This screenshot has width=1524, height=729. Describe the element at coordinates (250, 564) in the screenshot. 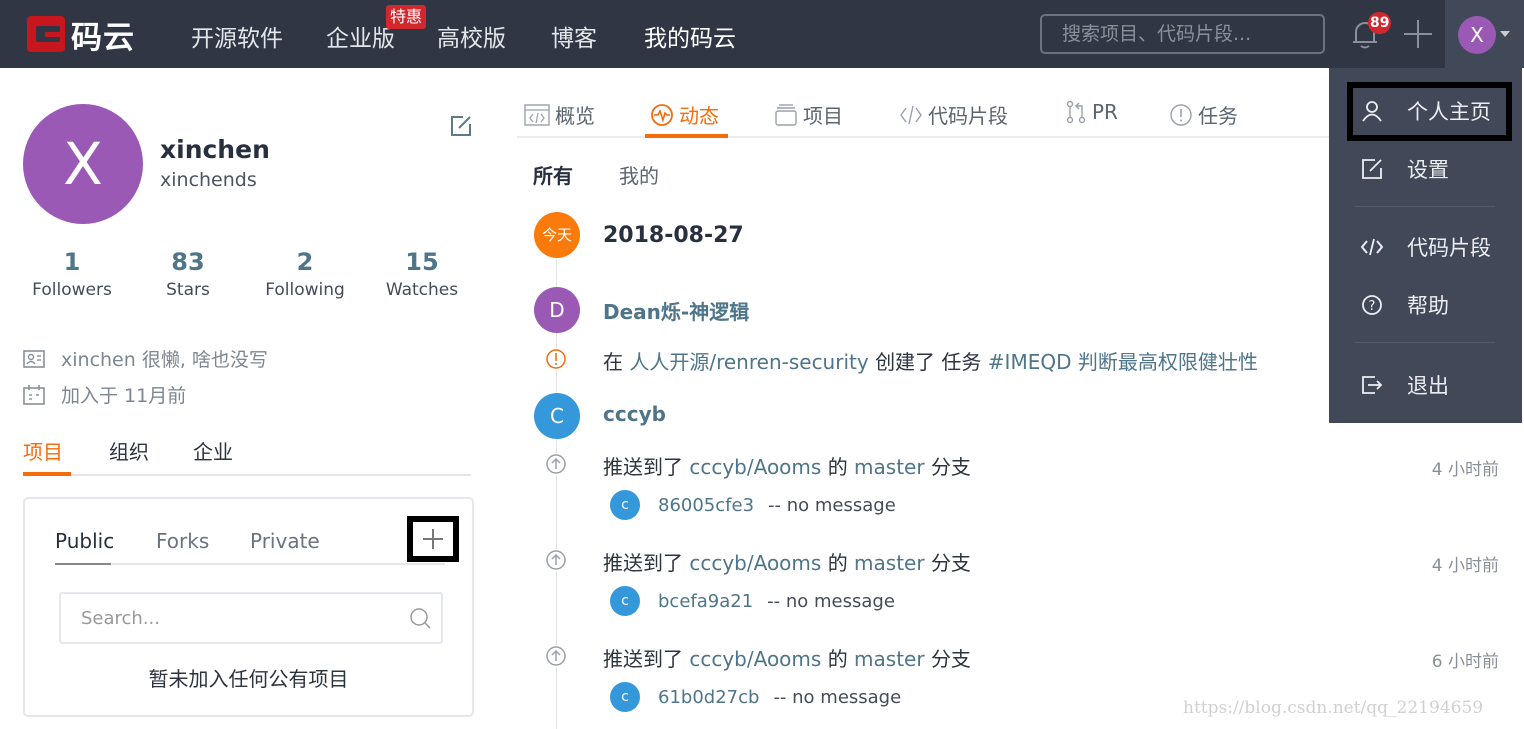

I see `tab-divider` at that location.